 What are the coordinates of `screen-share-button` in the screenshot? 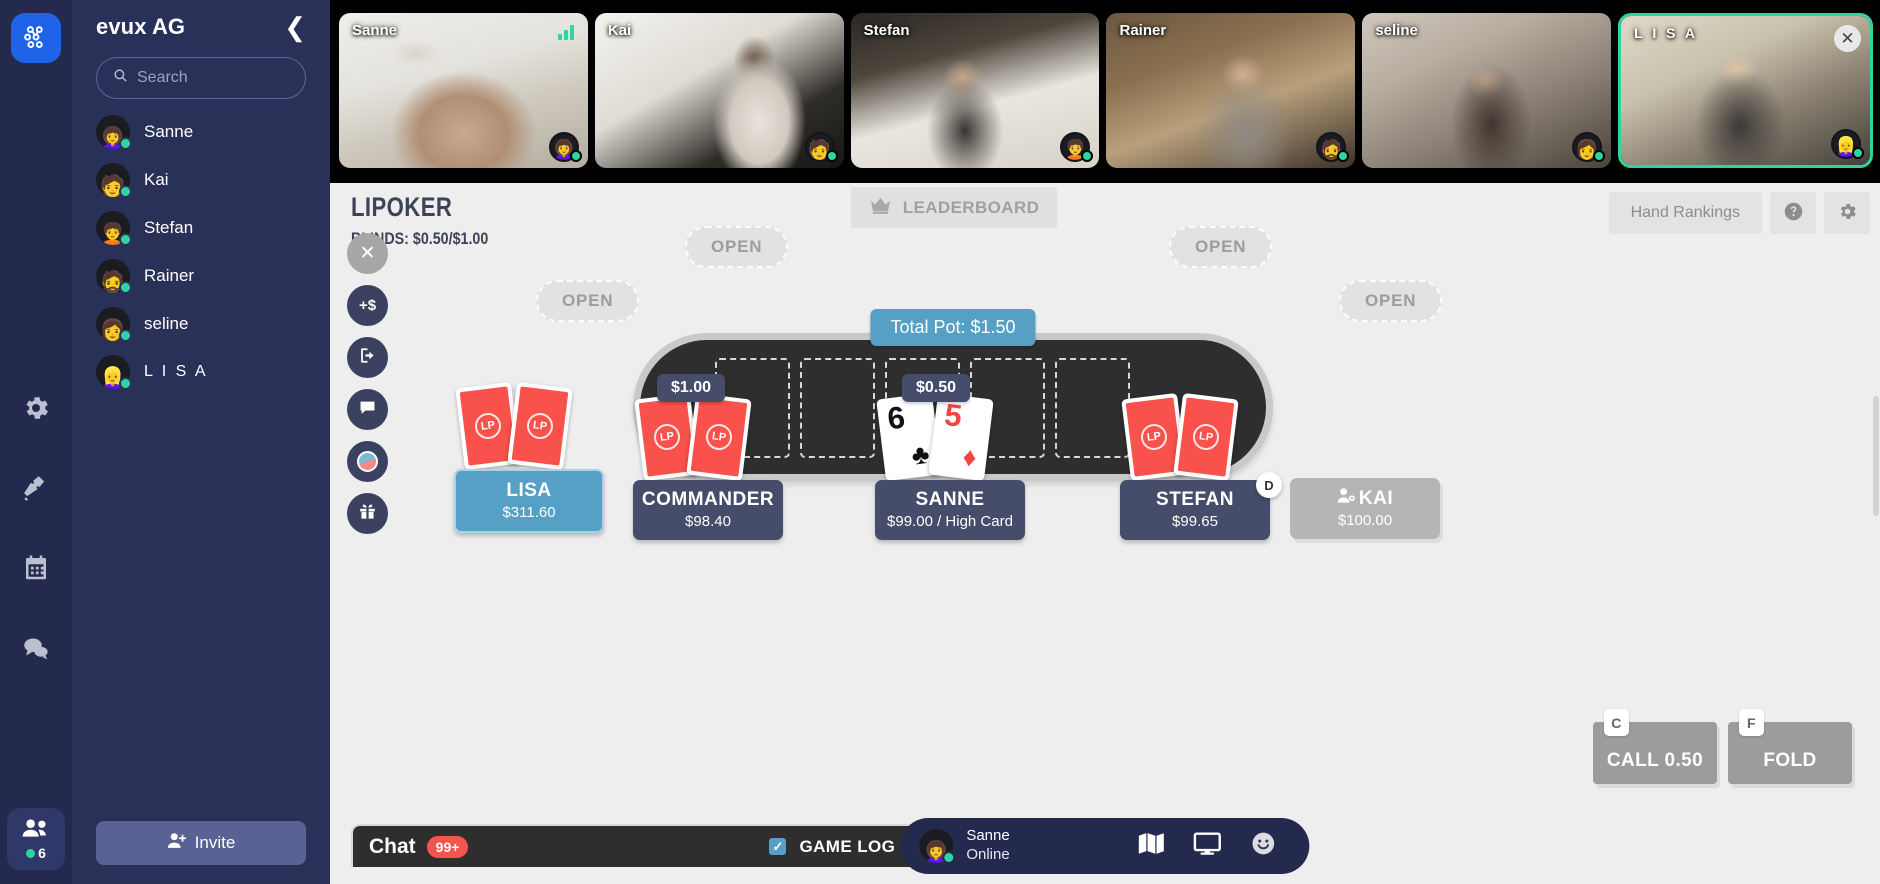 It's located at (1208, 846).